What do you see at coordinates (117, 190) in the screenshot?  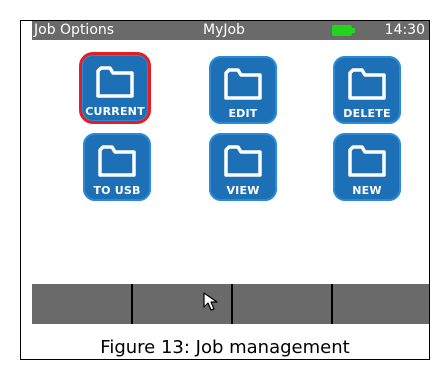 I see `to-usb-button-label: TO USB` at bounding box center [117, 190].